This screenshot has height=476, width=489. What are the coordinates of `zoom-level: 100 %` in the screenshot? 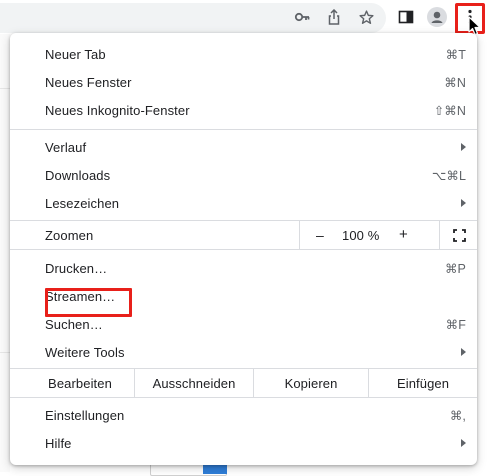 It's located at (361, 235).